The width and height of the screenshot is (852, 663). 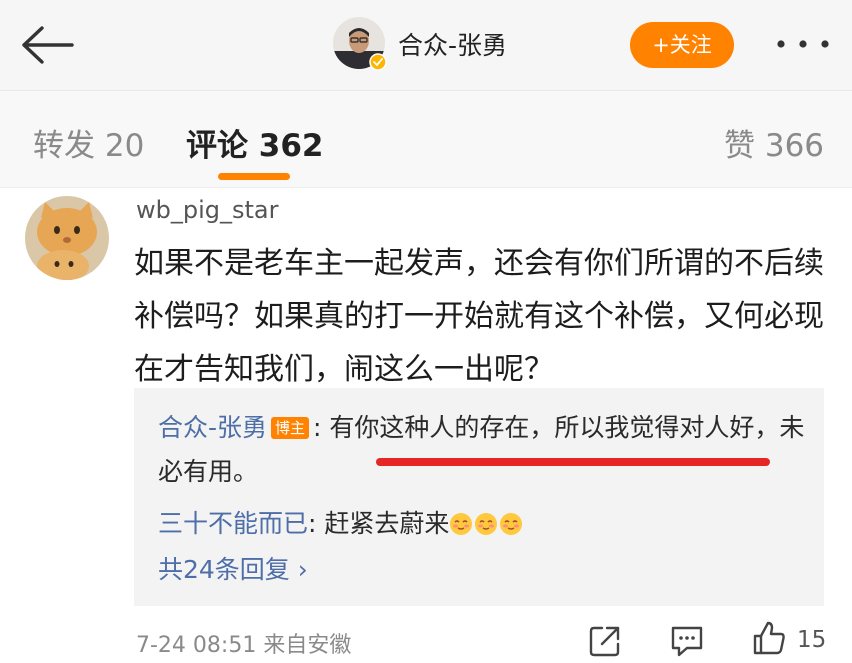 What do you see at coordinates (605, 641) in the screenshot?
I see `share-icon` at bounding box center [605, 641].